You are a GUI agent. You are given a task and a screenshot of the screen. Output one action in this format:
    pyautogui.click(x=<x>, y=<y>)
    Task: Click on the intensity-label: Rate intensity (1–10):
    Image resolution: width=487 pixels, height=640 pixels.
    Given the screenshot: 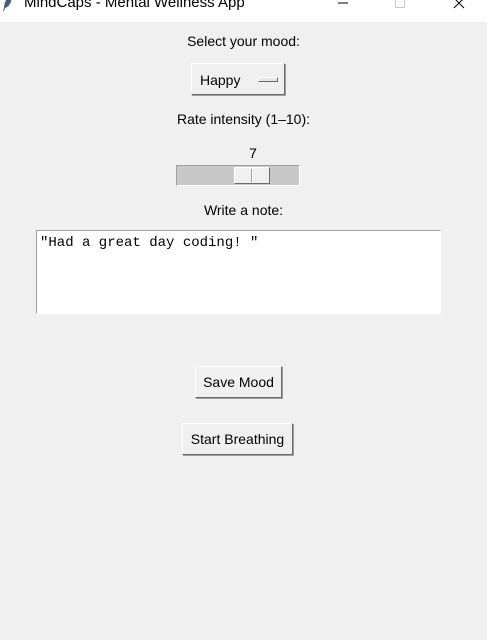 What is the action you would take?
    pyautogui.click(x=243, y=119)
    